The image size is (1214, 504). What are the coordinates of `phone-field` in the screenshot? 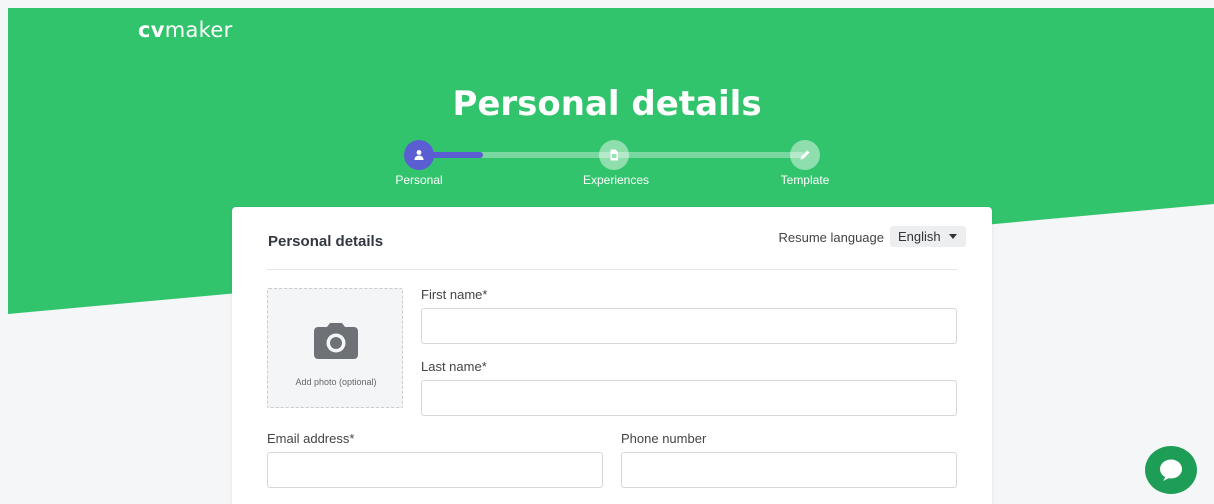 It's located at (789, 470).